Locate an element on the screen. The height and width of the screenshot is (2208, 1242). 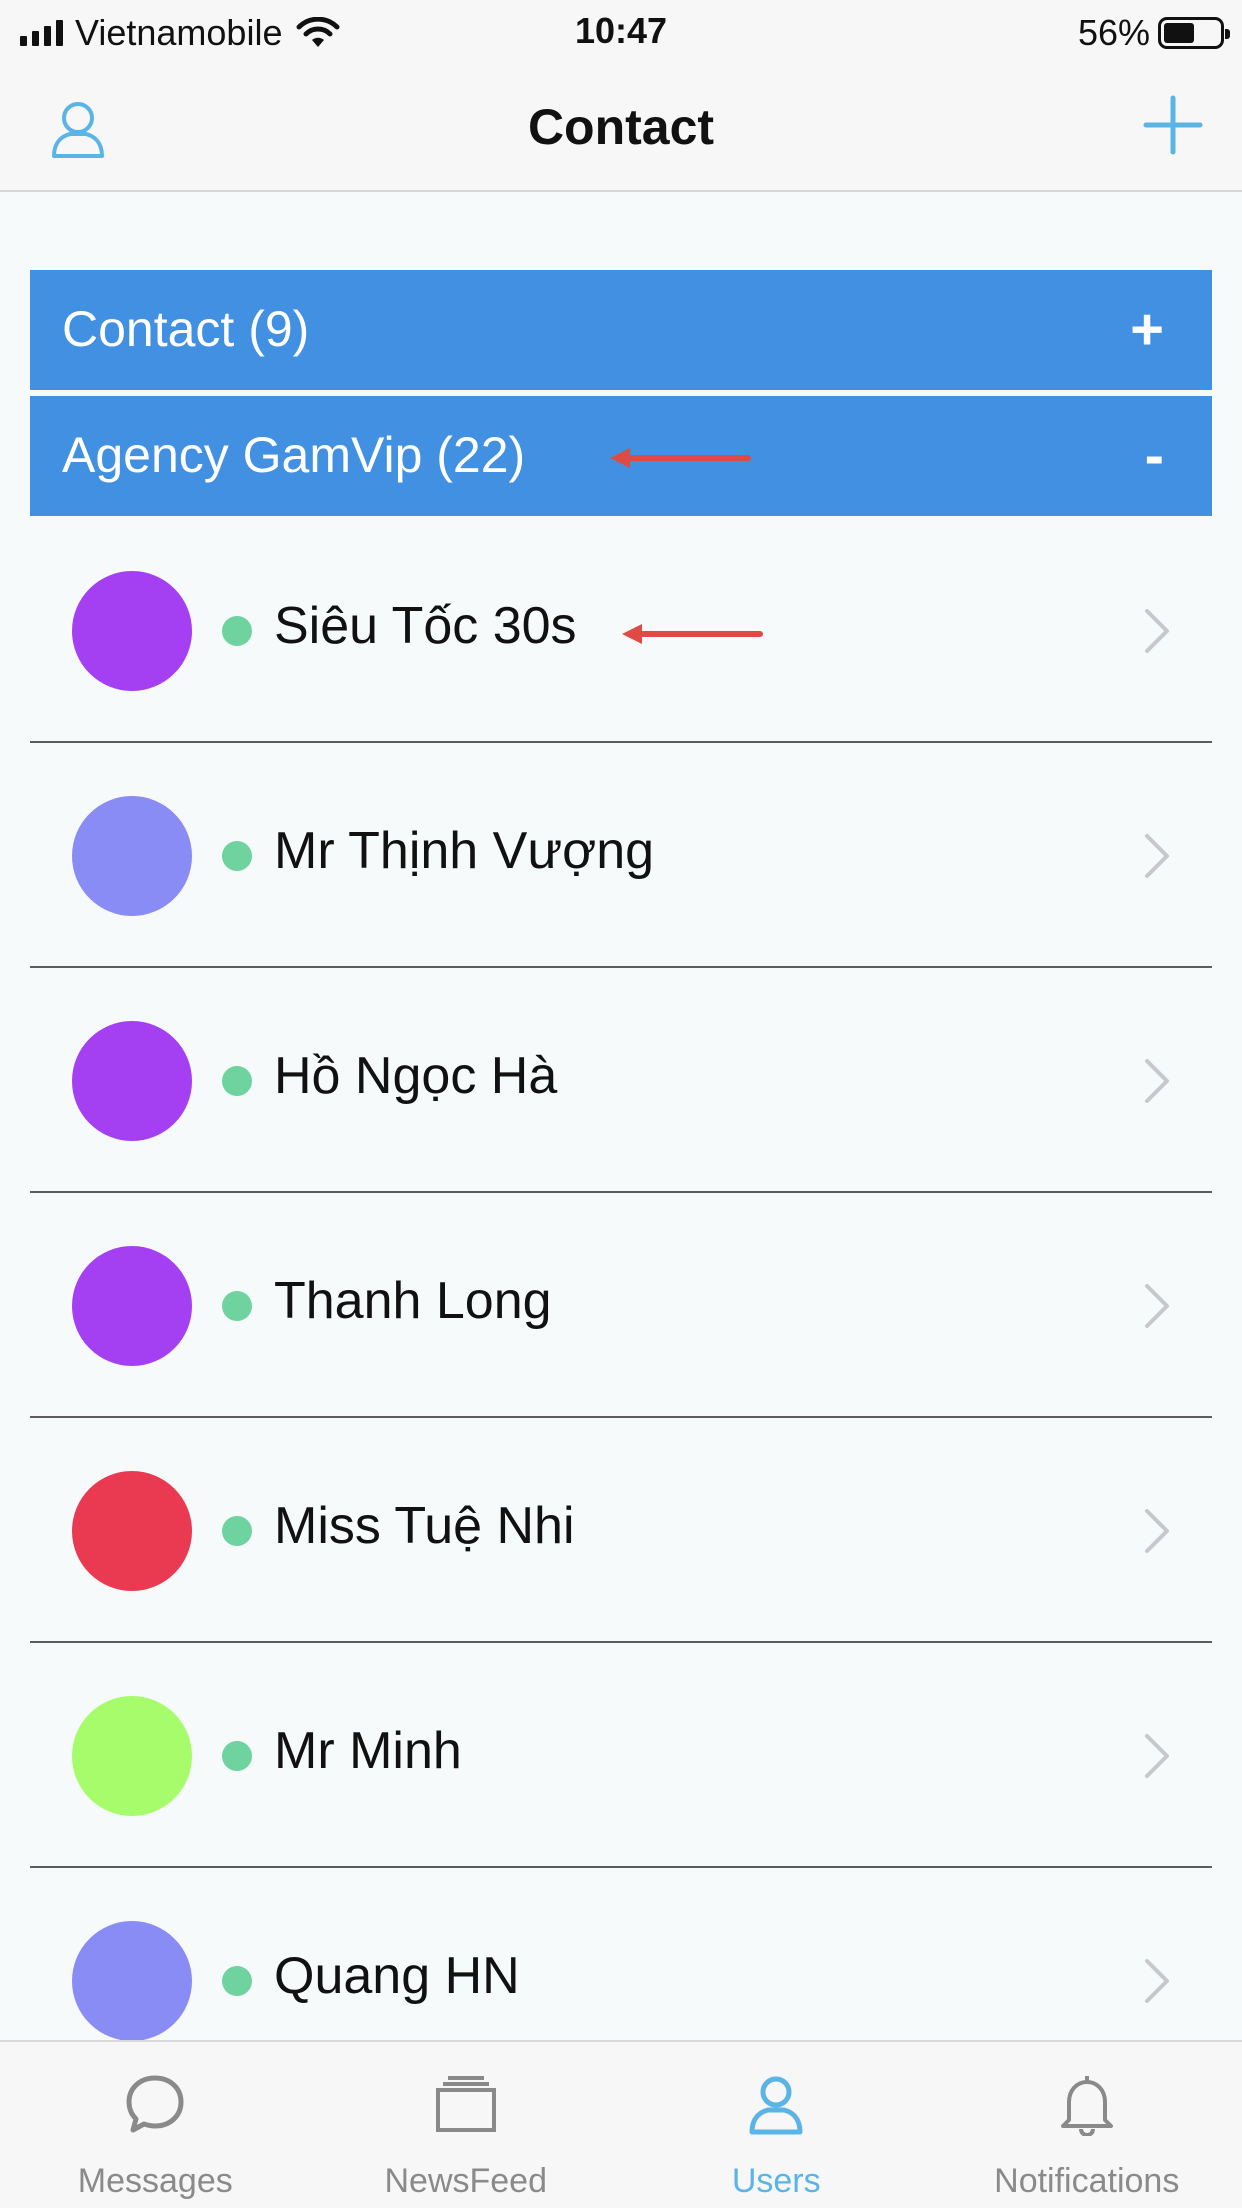
tab-bar: Messages NewsFeed Users Notifications is located at coordinates (621, 2124).